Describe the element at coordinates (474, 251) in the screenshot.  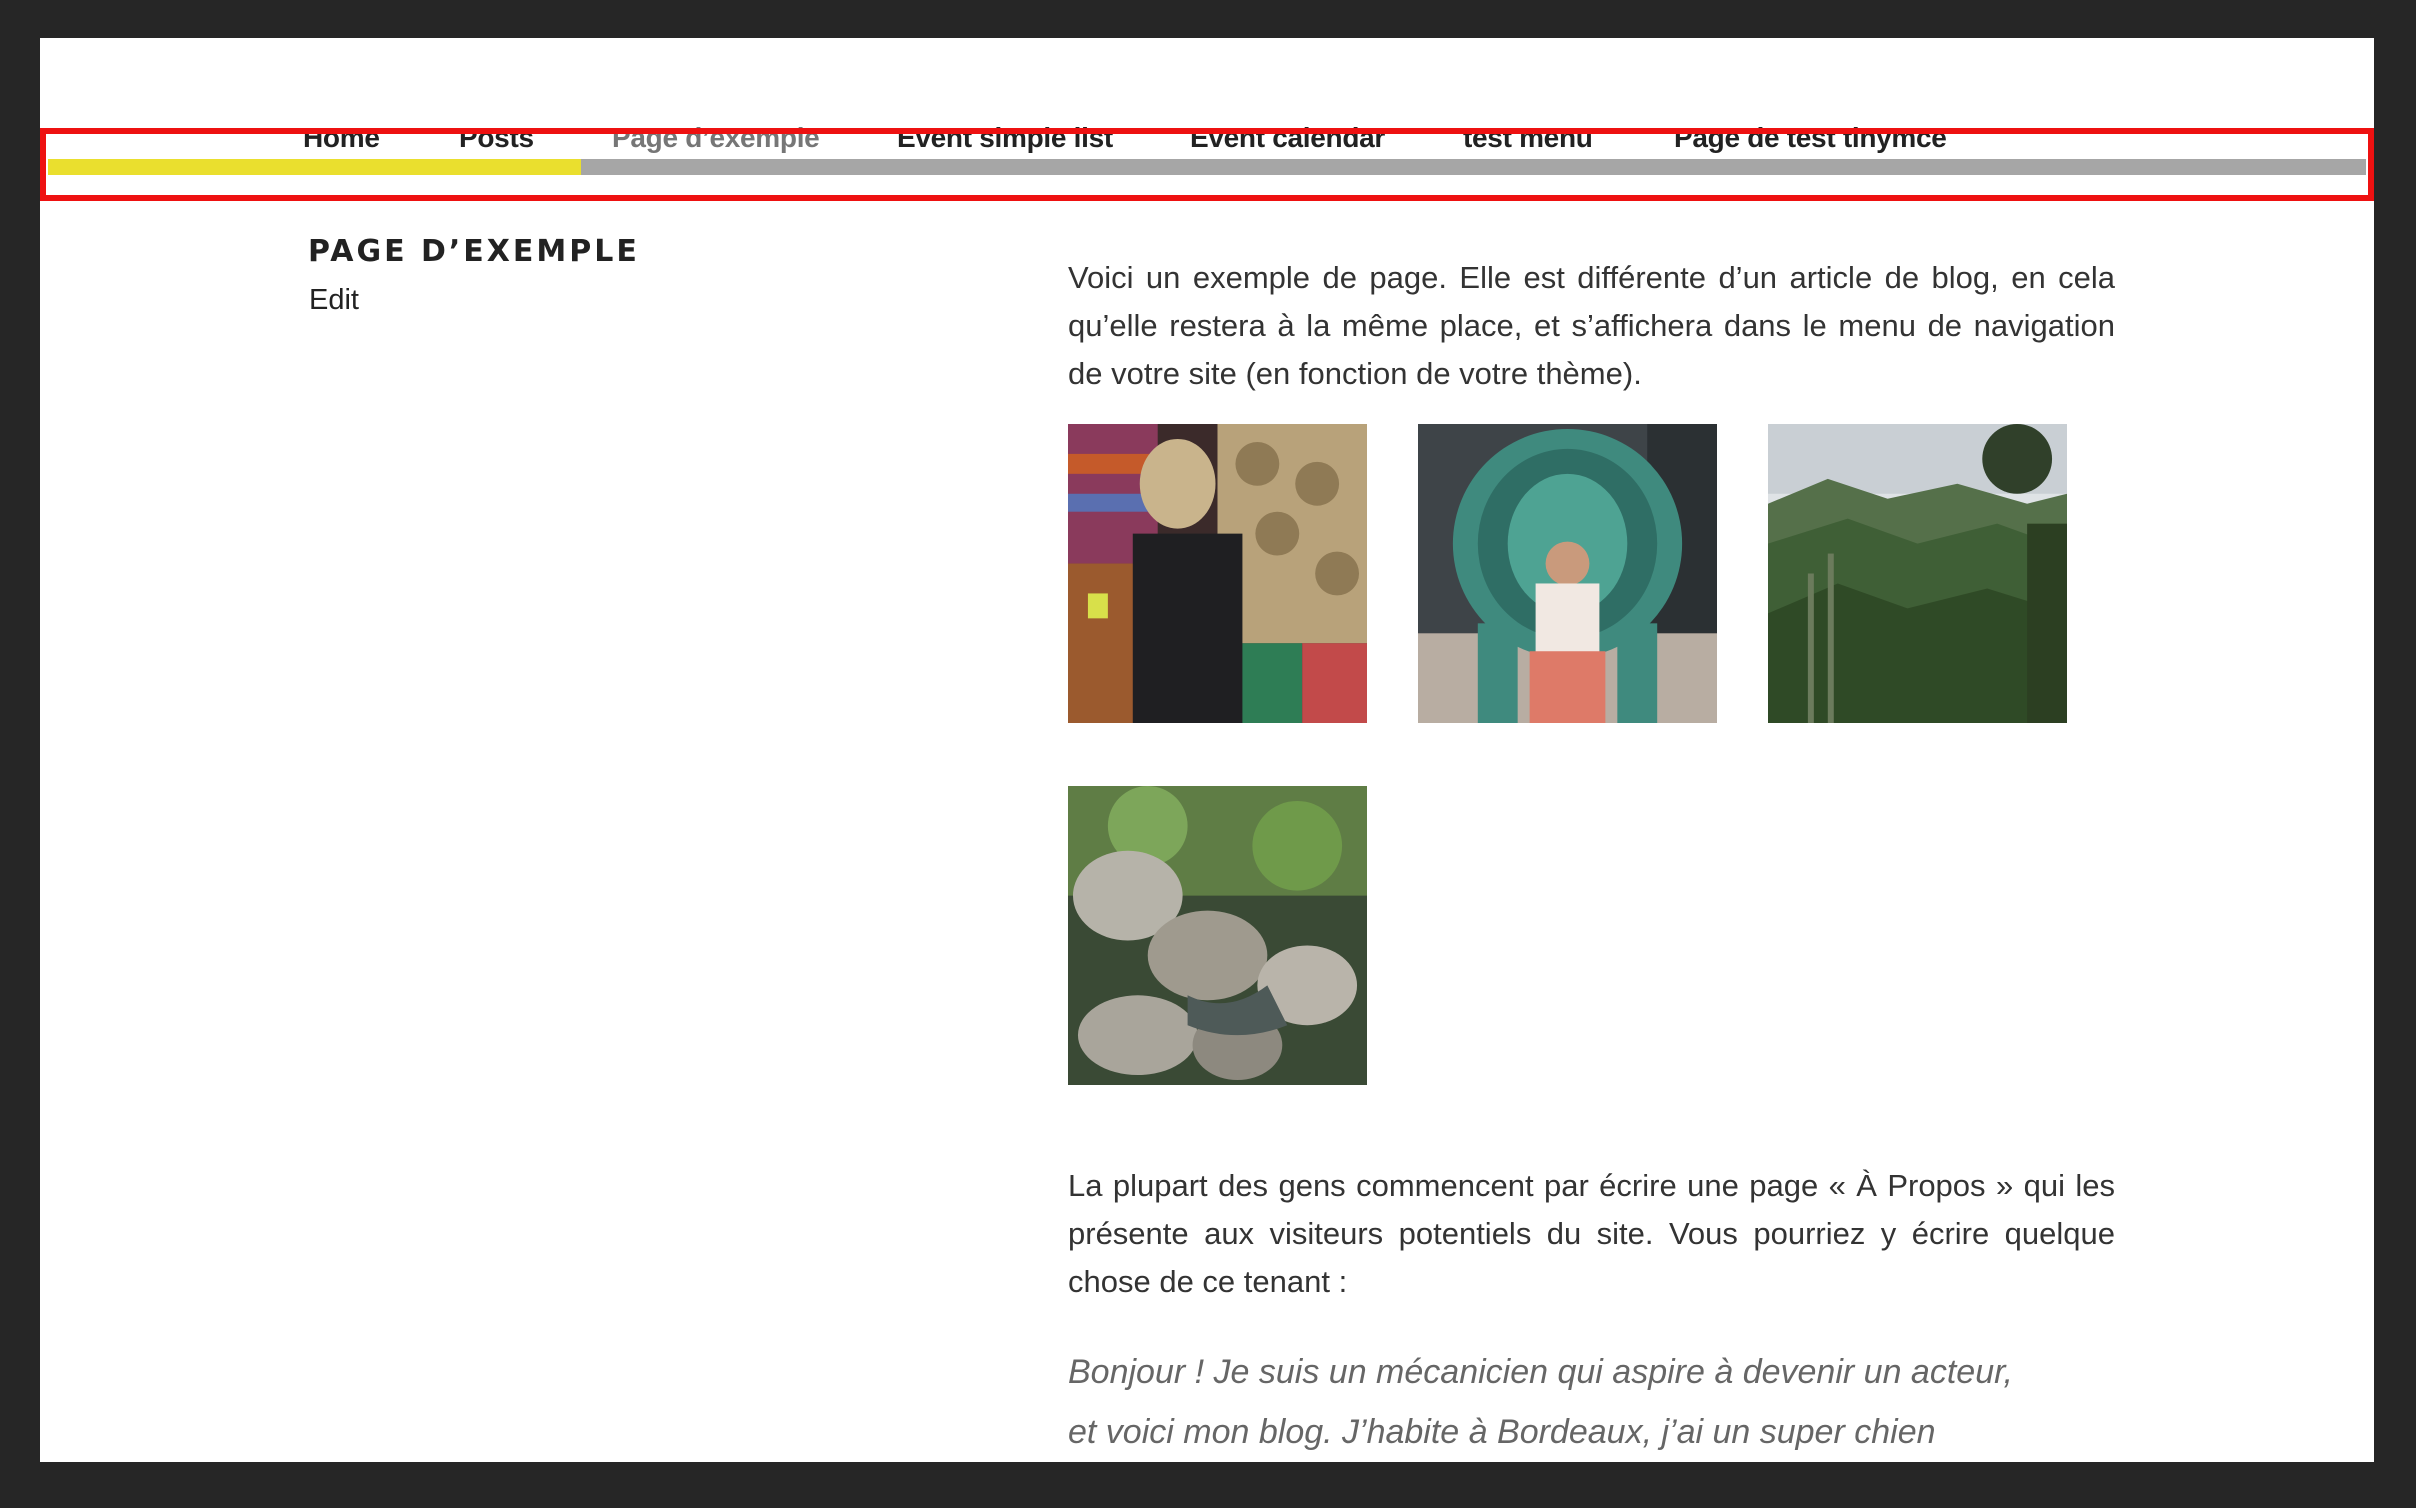
I see `page-title: PAGE D’EXEMPLE` at that location.